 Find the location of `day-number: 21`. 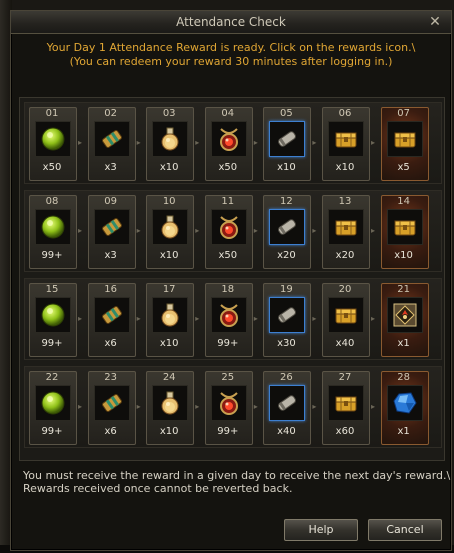

day-number: 21 is located at coordinates (403, 289).